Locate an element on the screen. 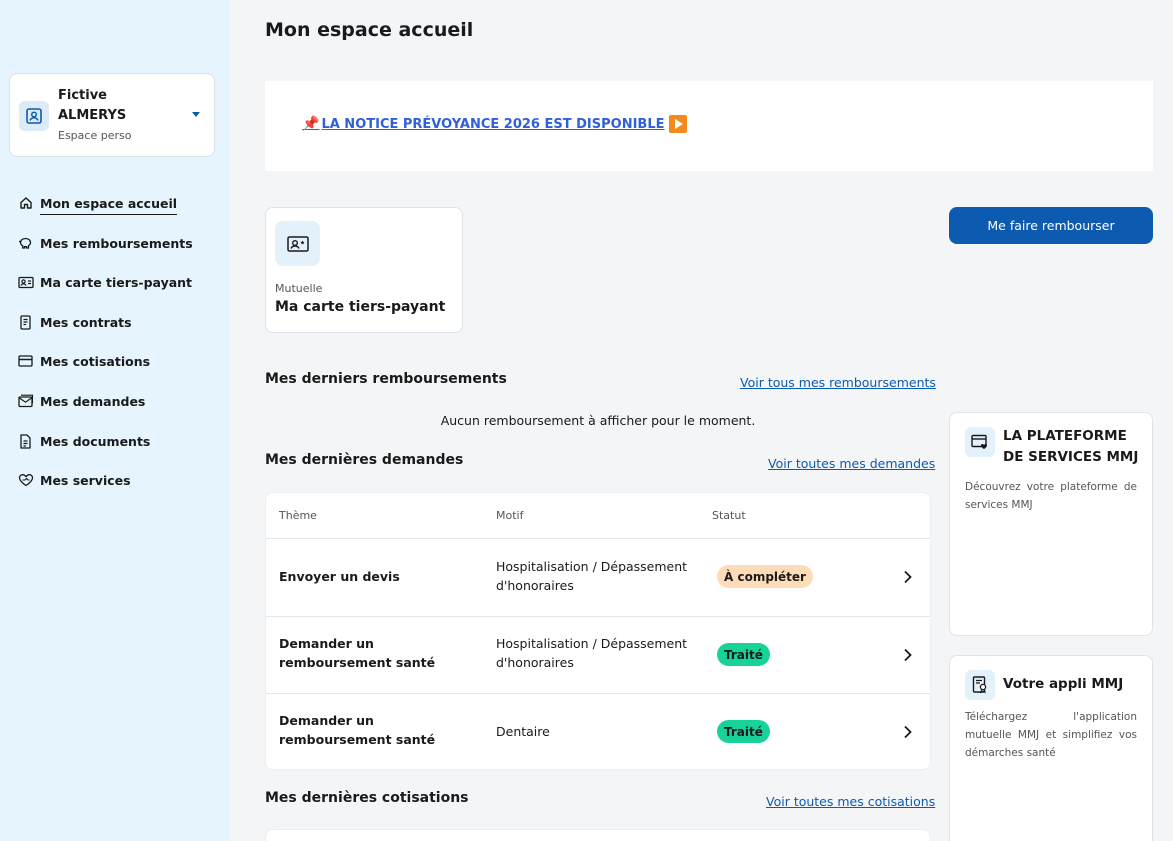 The width and height of the screenshot is (1173, 841). reimburse-me-button: Me faire rembourser is located at coordinates (1051, 225).